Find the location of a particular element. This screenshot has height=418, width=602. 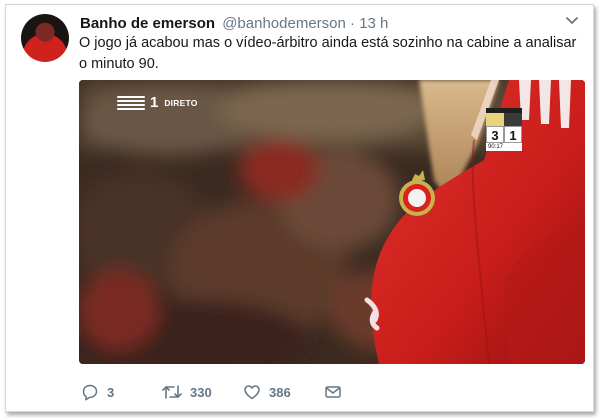

tweet-actions: 3 330 386 is located at coordinates (211, 392).